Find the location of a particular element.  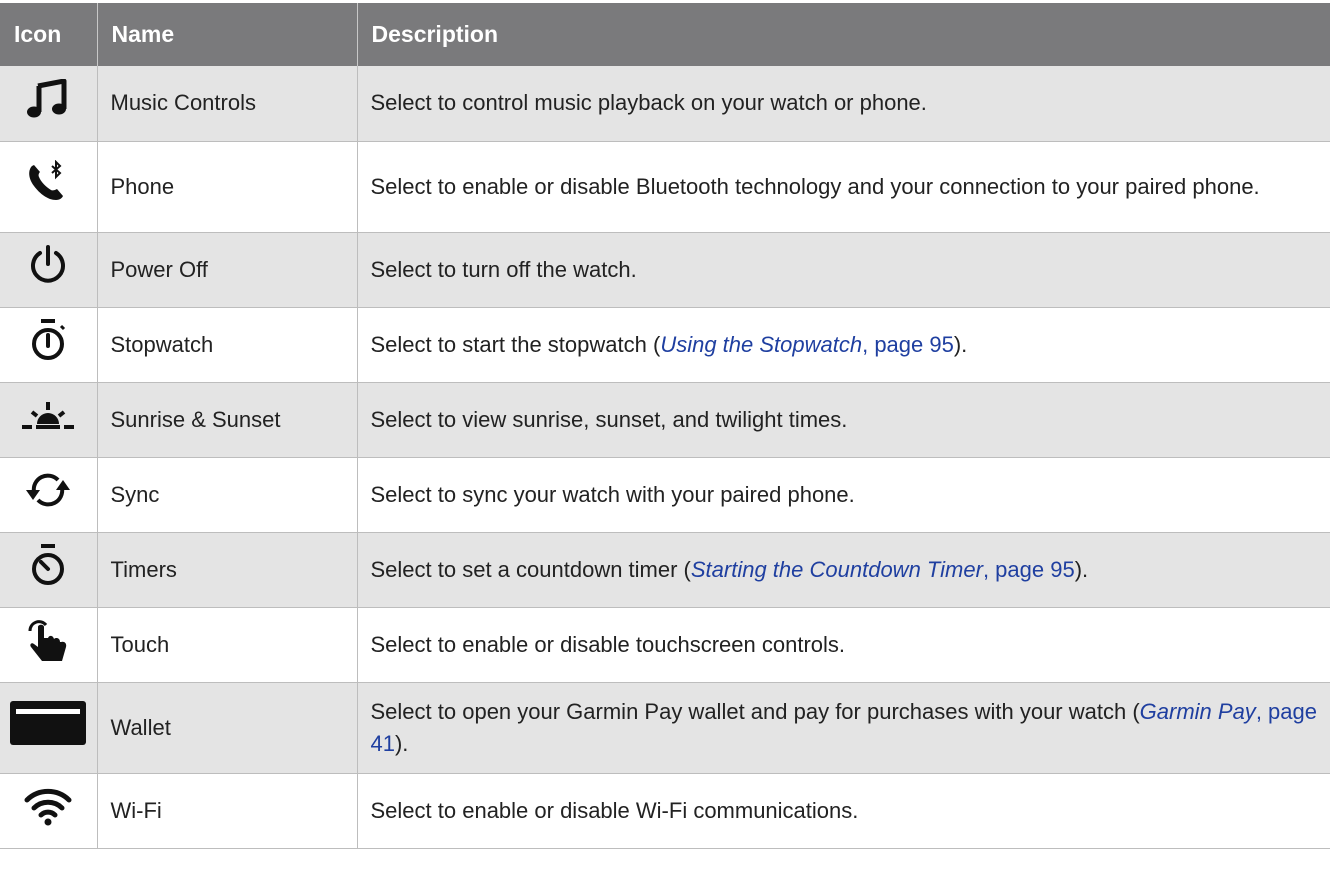

header-description: Description is located at coordinates (843, 34).